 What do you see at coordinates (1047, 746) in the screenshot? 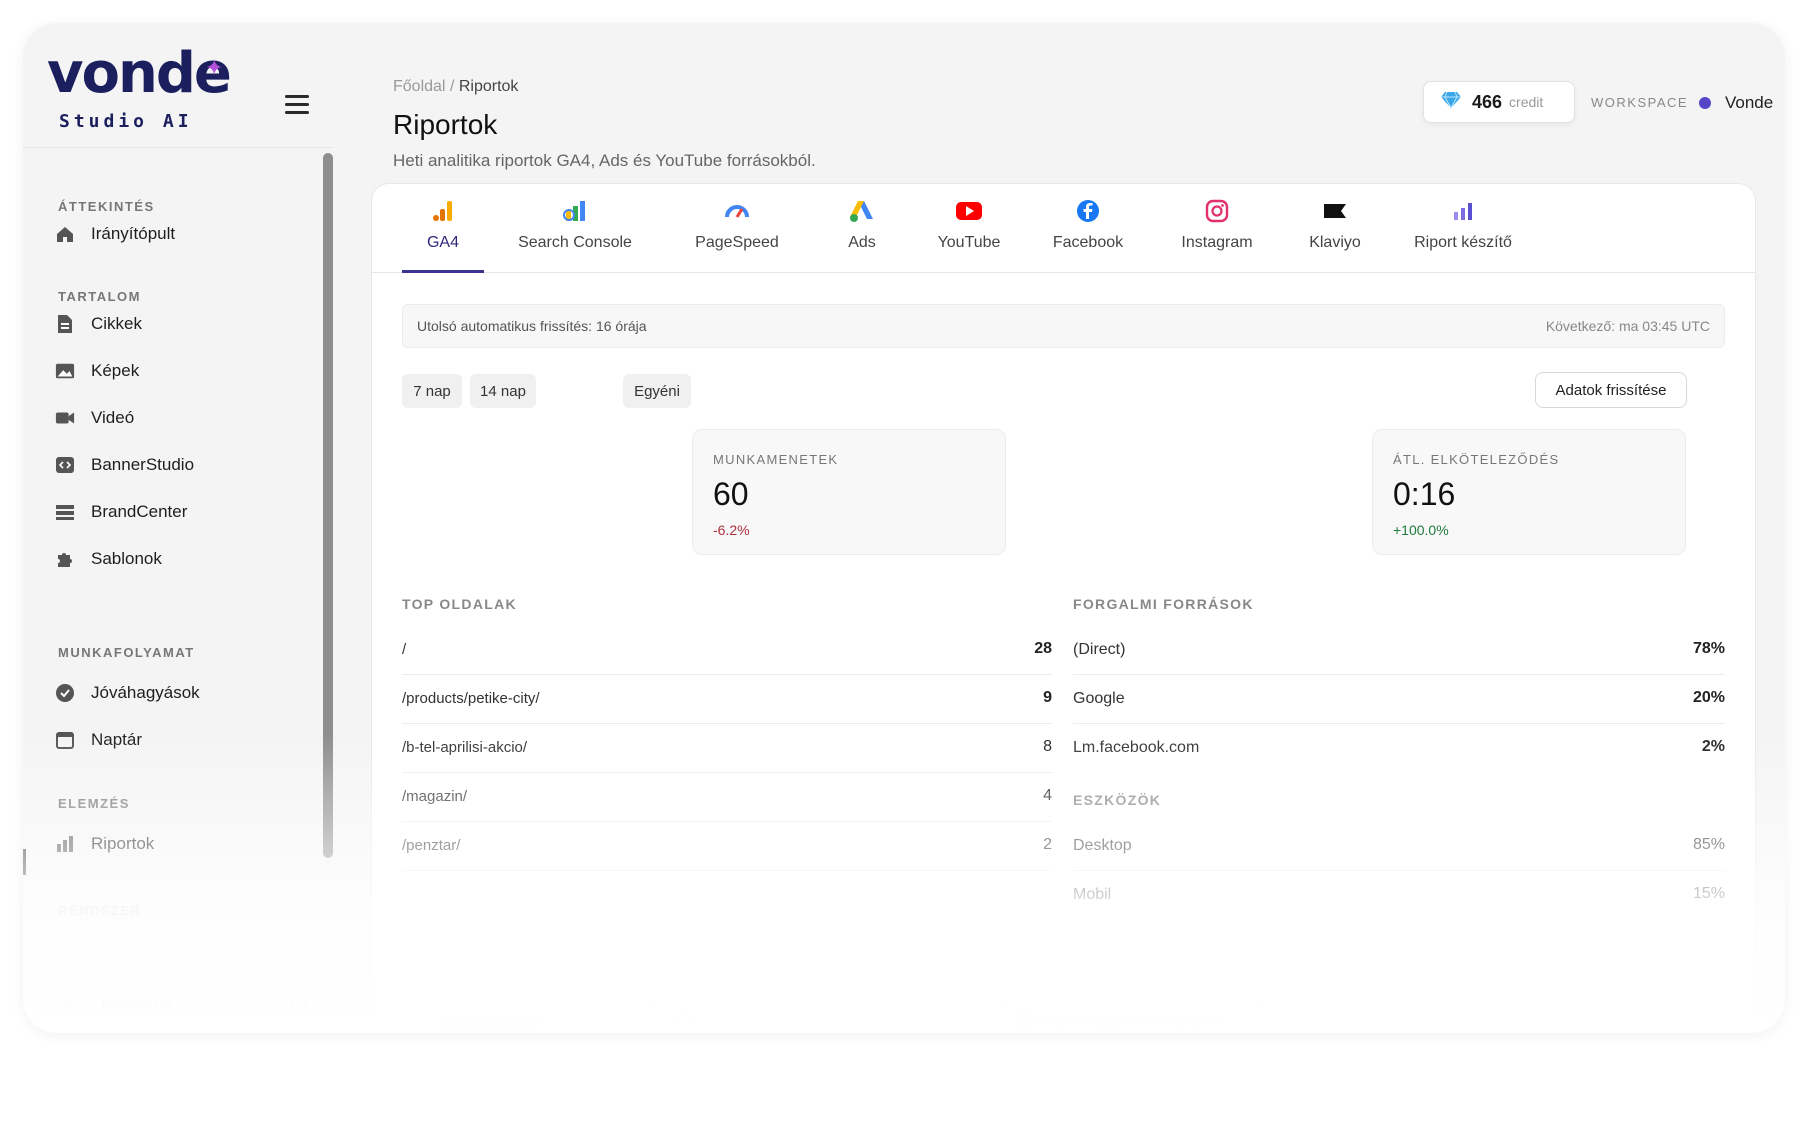
I see `page-sessions: 8` at bounding box center [1047, 746].